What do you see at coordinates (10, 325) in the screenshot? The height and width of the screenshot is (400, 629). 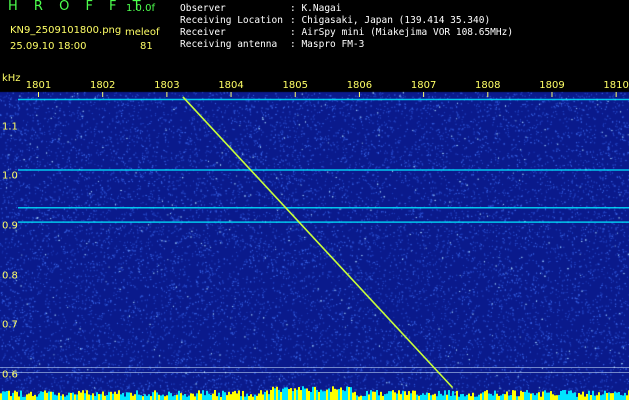 I see `y-tick-label: 0.7` at bounding box center [10, 325].